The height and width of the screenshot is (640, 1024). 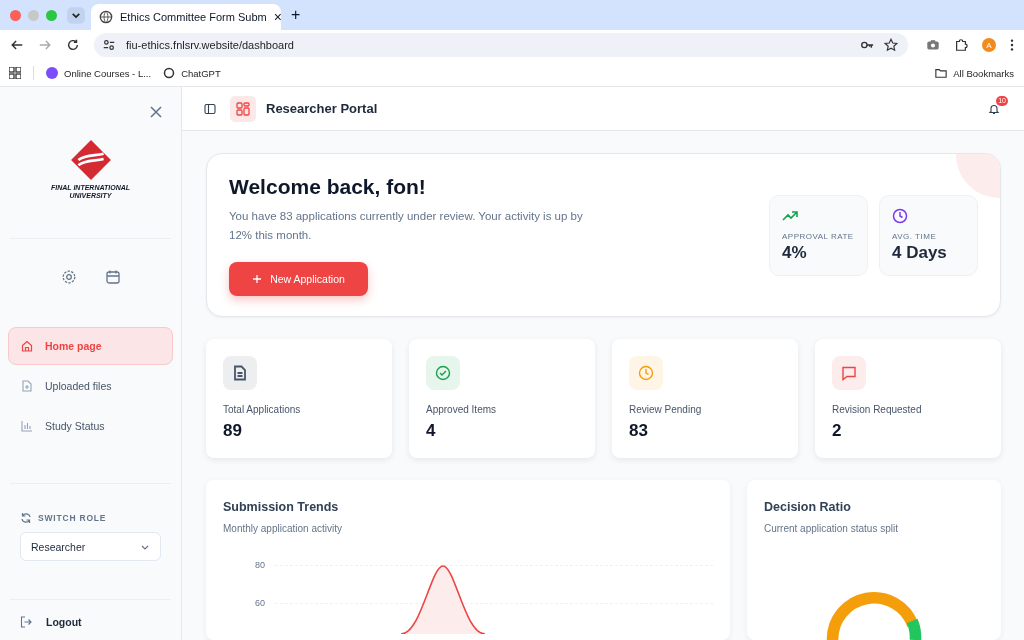 What do you see at coordinates (76, 15) in the screenshot?
I see `tab-list-icon` at bounding box center [76, 15].